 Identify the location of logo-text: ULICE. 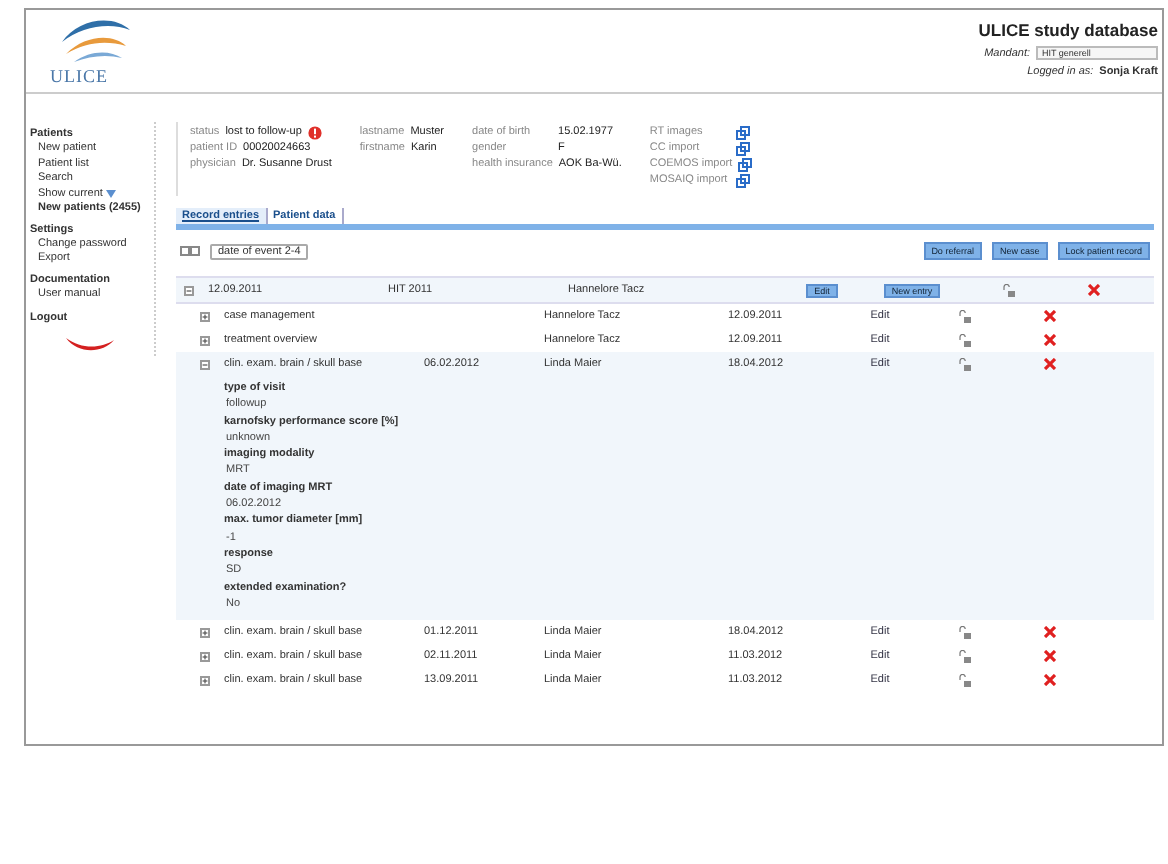
(79, 76).